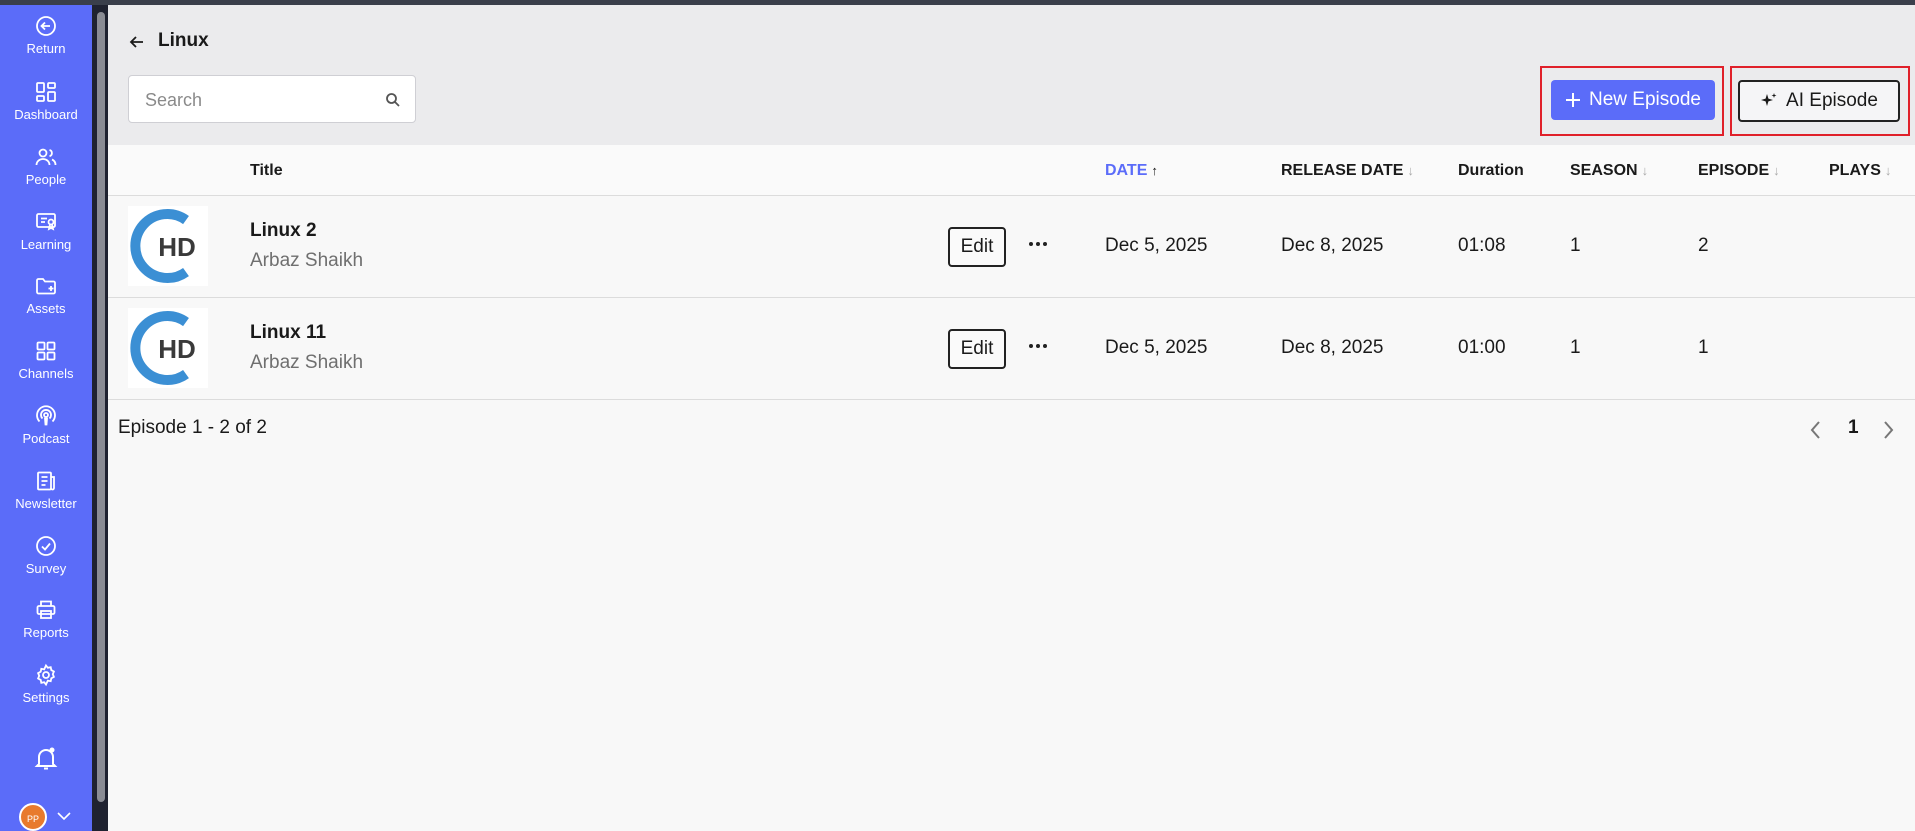 Image resolution: width=1915 pixels, height=831 pixels. I want to click on sidebar-item-assets: Assets, so click(46, 295).